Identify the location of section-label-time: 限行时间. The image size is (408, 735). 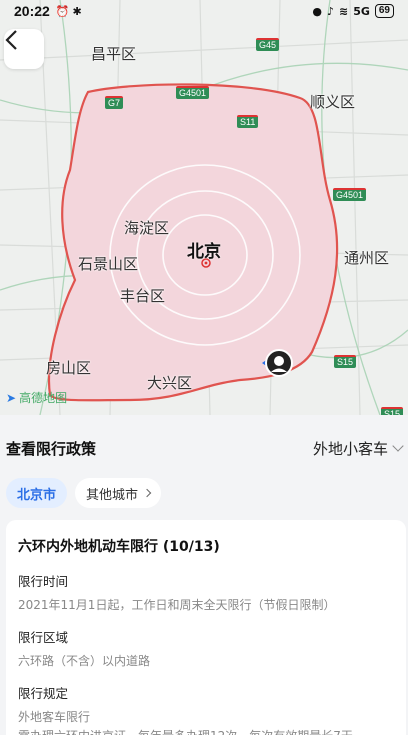
(43, 581).